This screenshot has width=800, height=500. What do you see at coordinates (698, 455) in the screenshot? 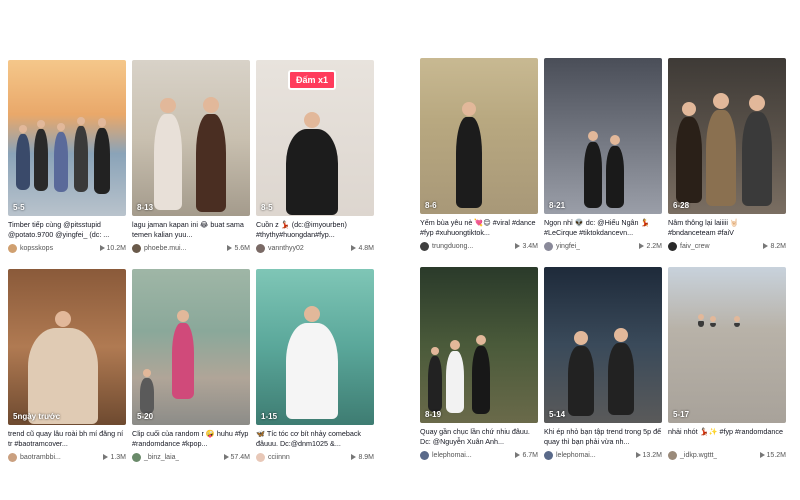
I see `author-name: _idkp.wgttt_` at bounding box center [698, 455].